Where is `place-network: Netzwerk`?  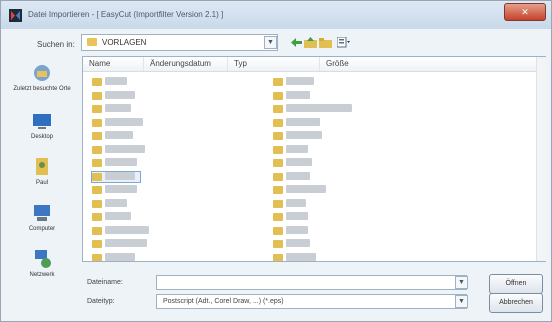 place-network: Netzwerk is located at coordinates (42, 263).